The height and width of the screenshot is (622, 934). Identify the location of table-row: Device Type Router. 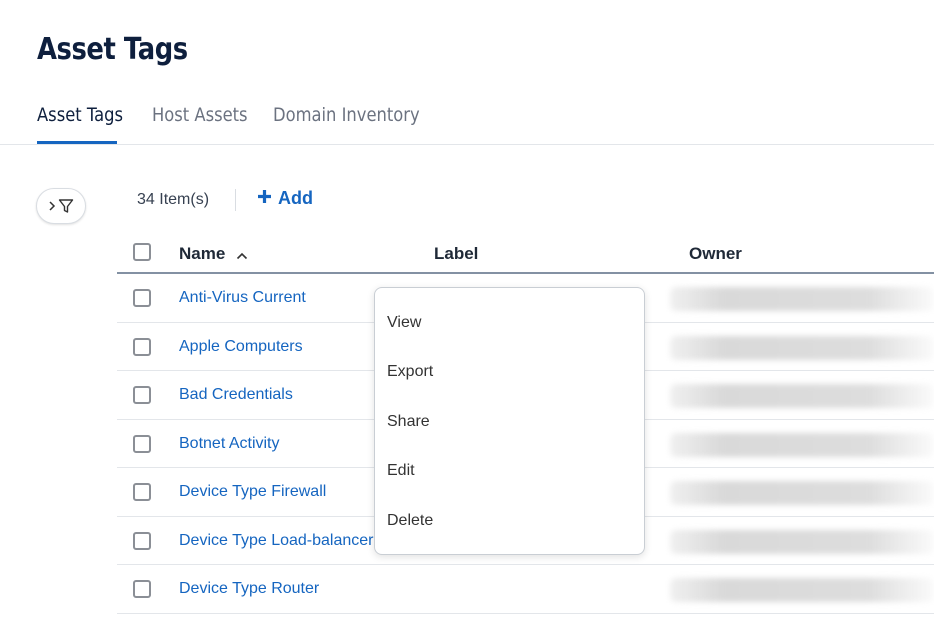
(525, 589).